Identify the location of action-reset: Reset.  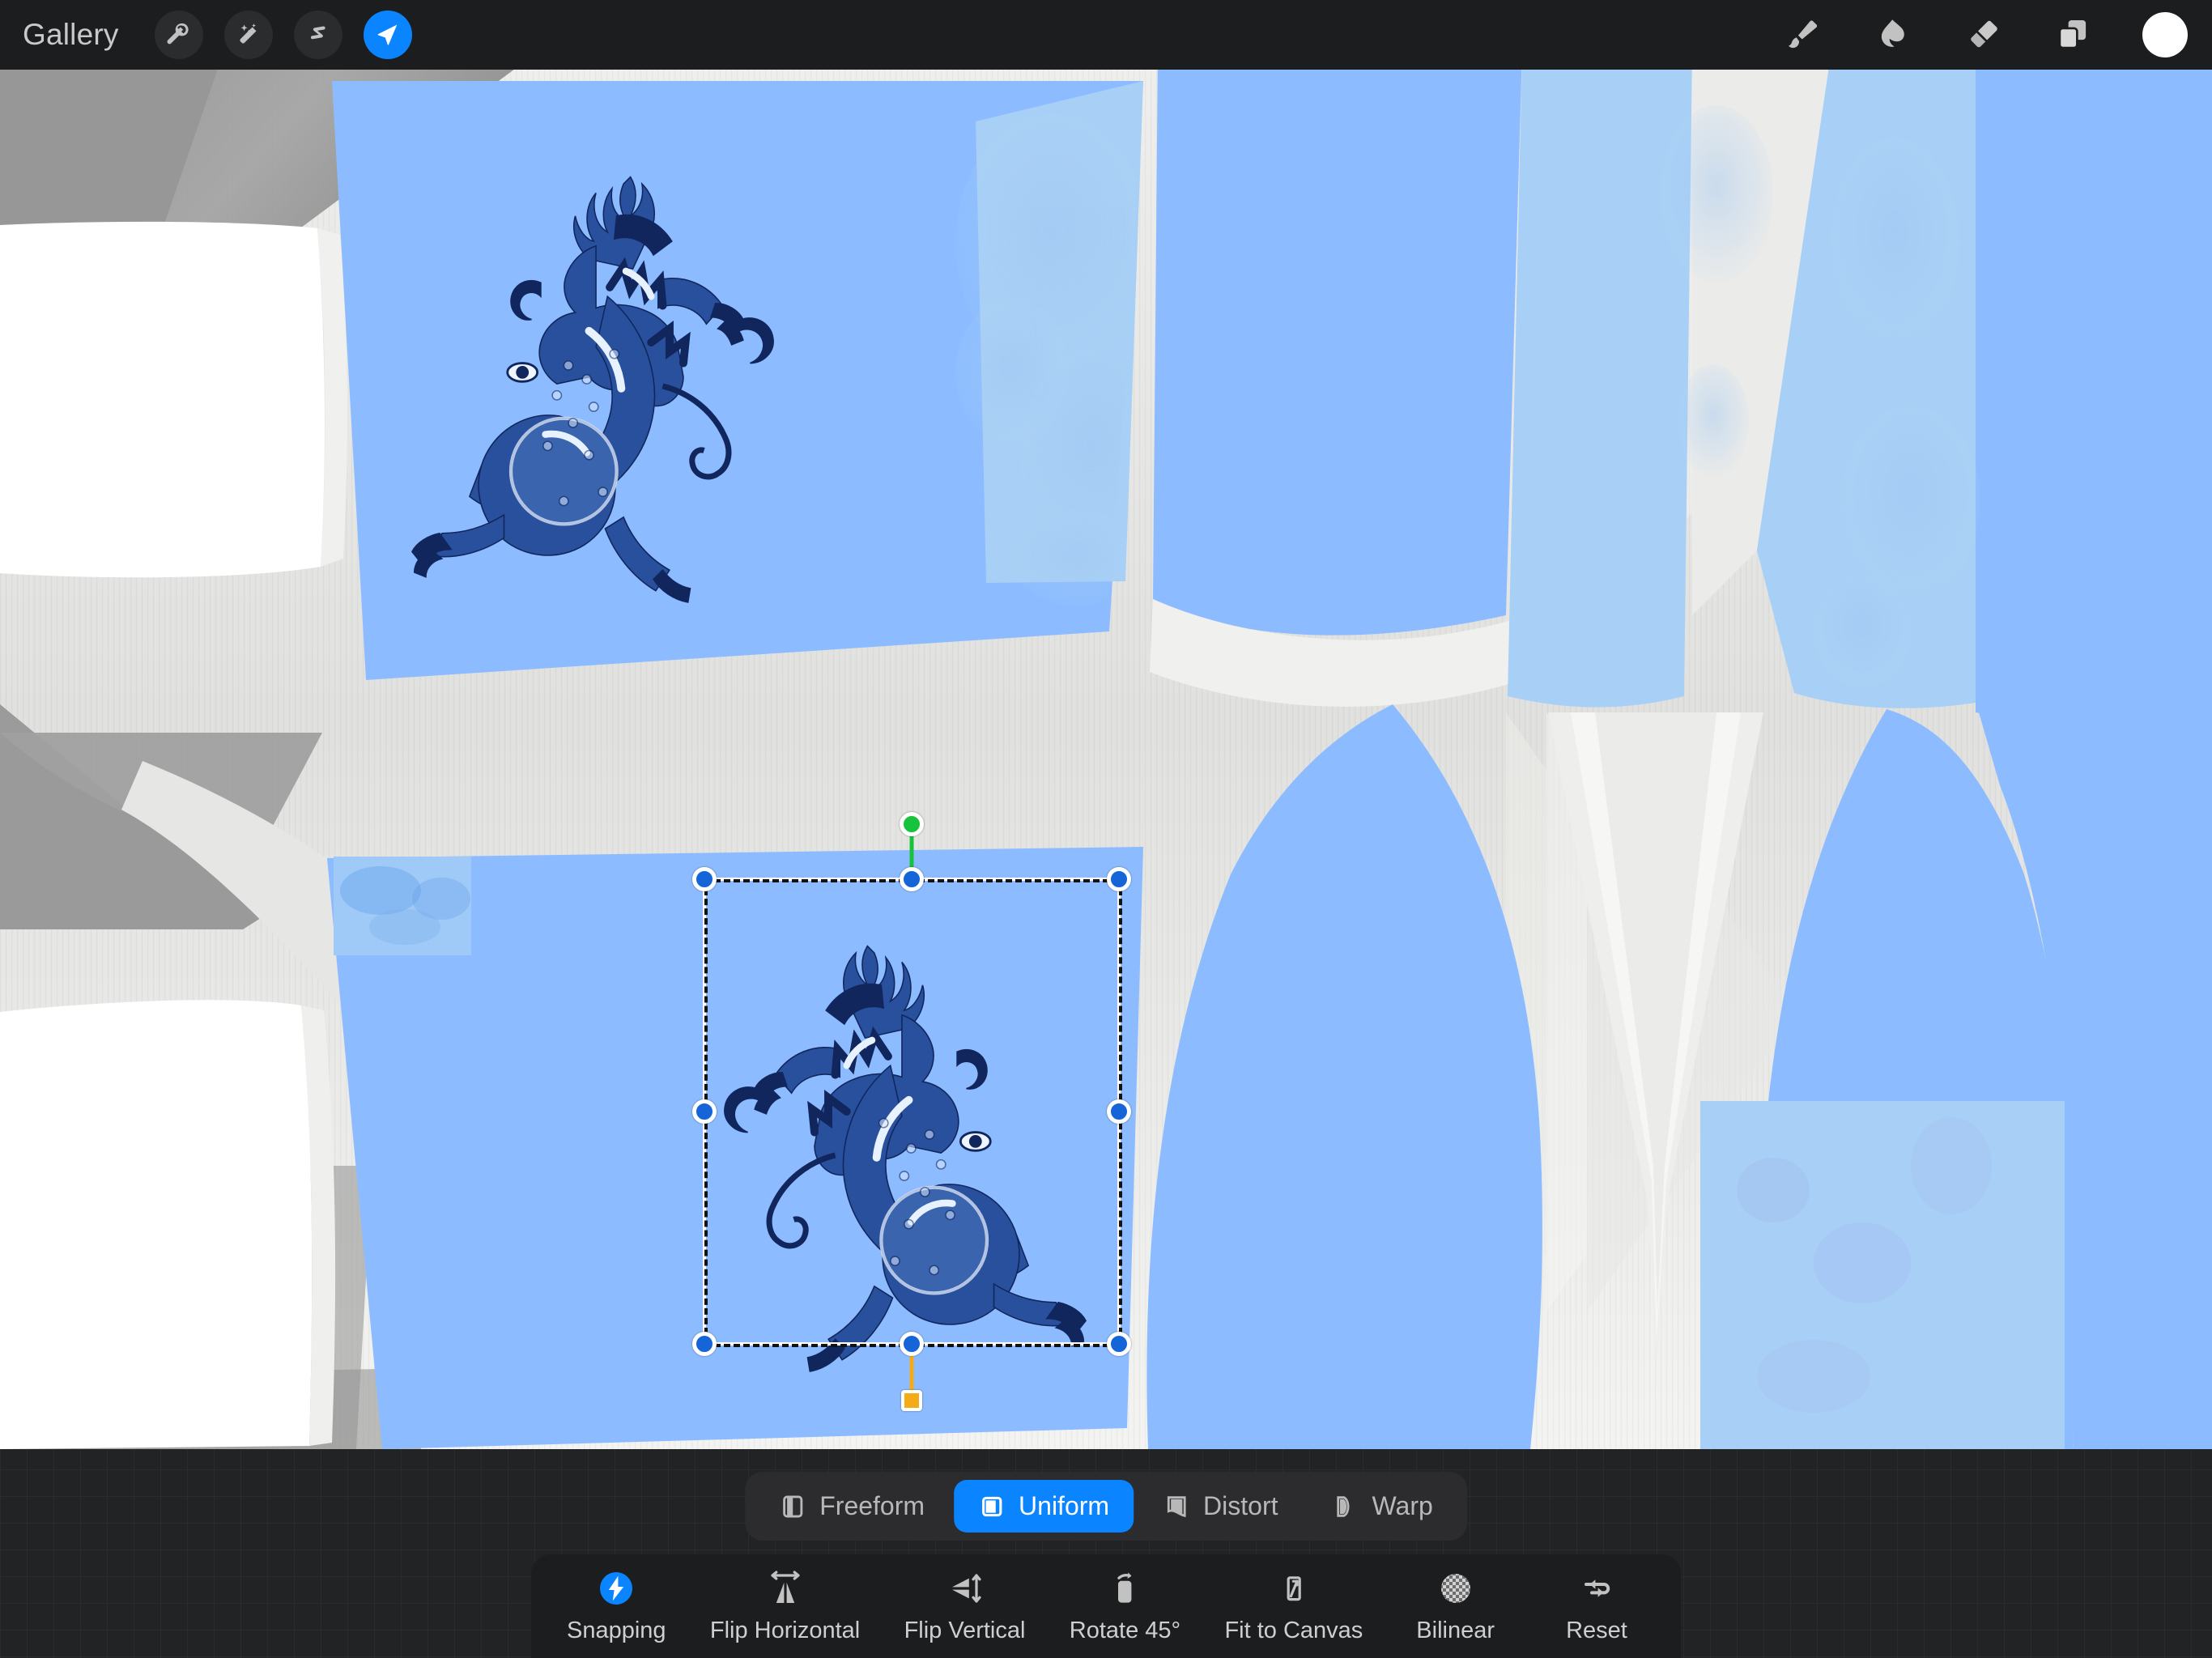
(1597, 1605).